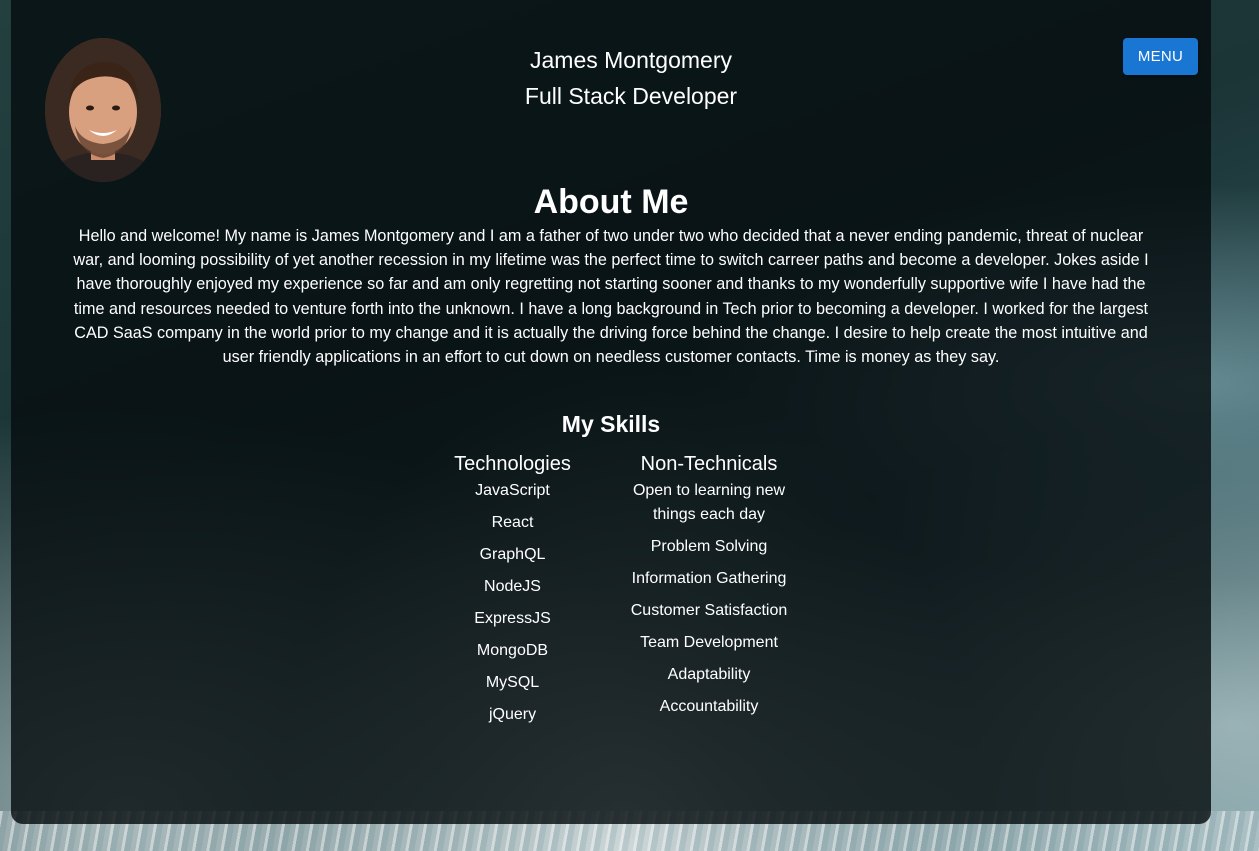 This screenshot has width=1259, height=851. What do you see at coordinates (709, 610) in the screenshot?
I see `skill-item: Customer Satisfaction` at bounding box center [709, 610].